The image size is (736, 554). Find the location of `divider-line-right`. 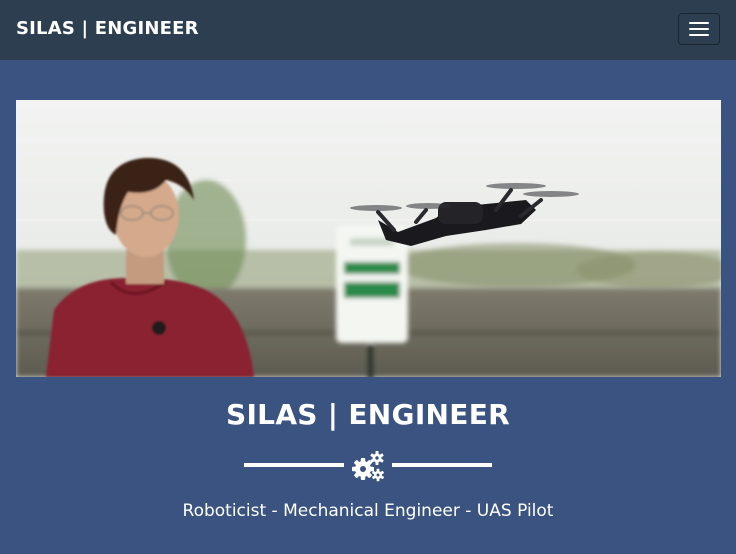

divider-line-right is located at coordinates (442, 465).